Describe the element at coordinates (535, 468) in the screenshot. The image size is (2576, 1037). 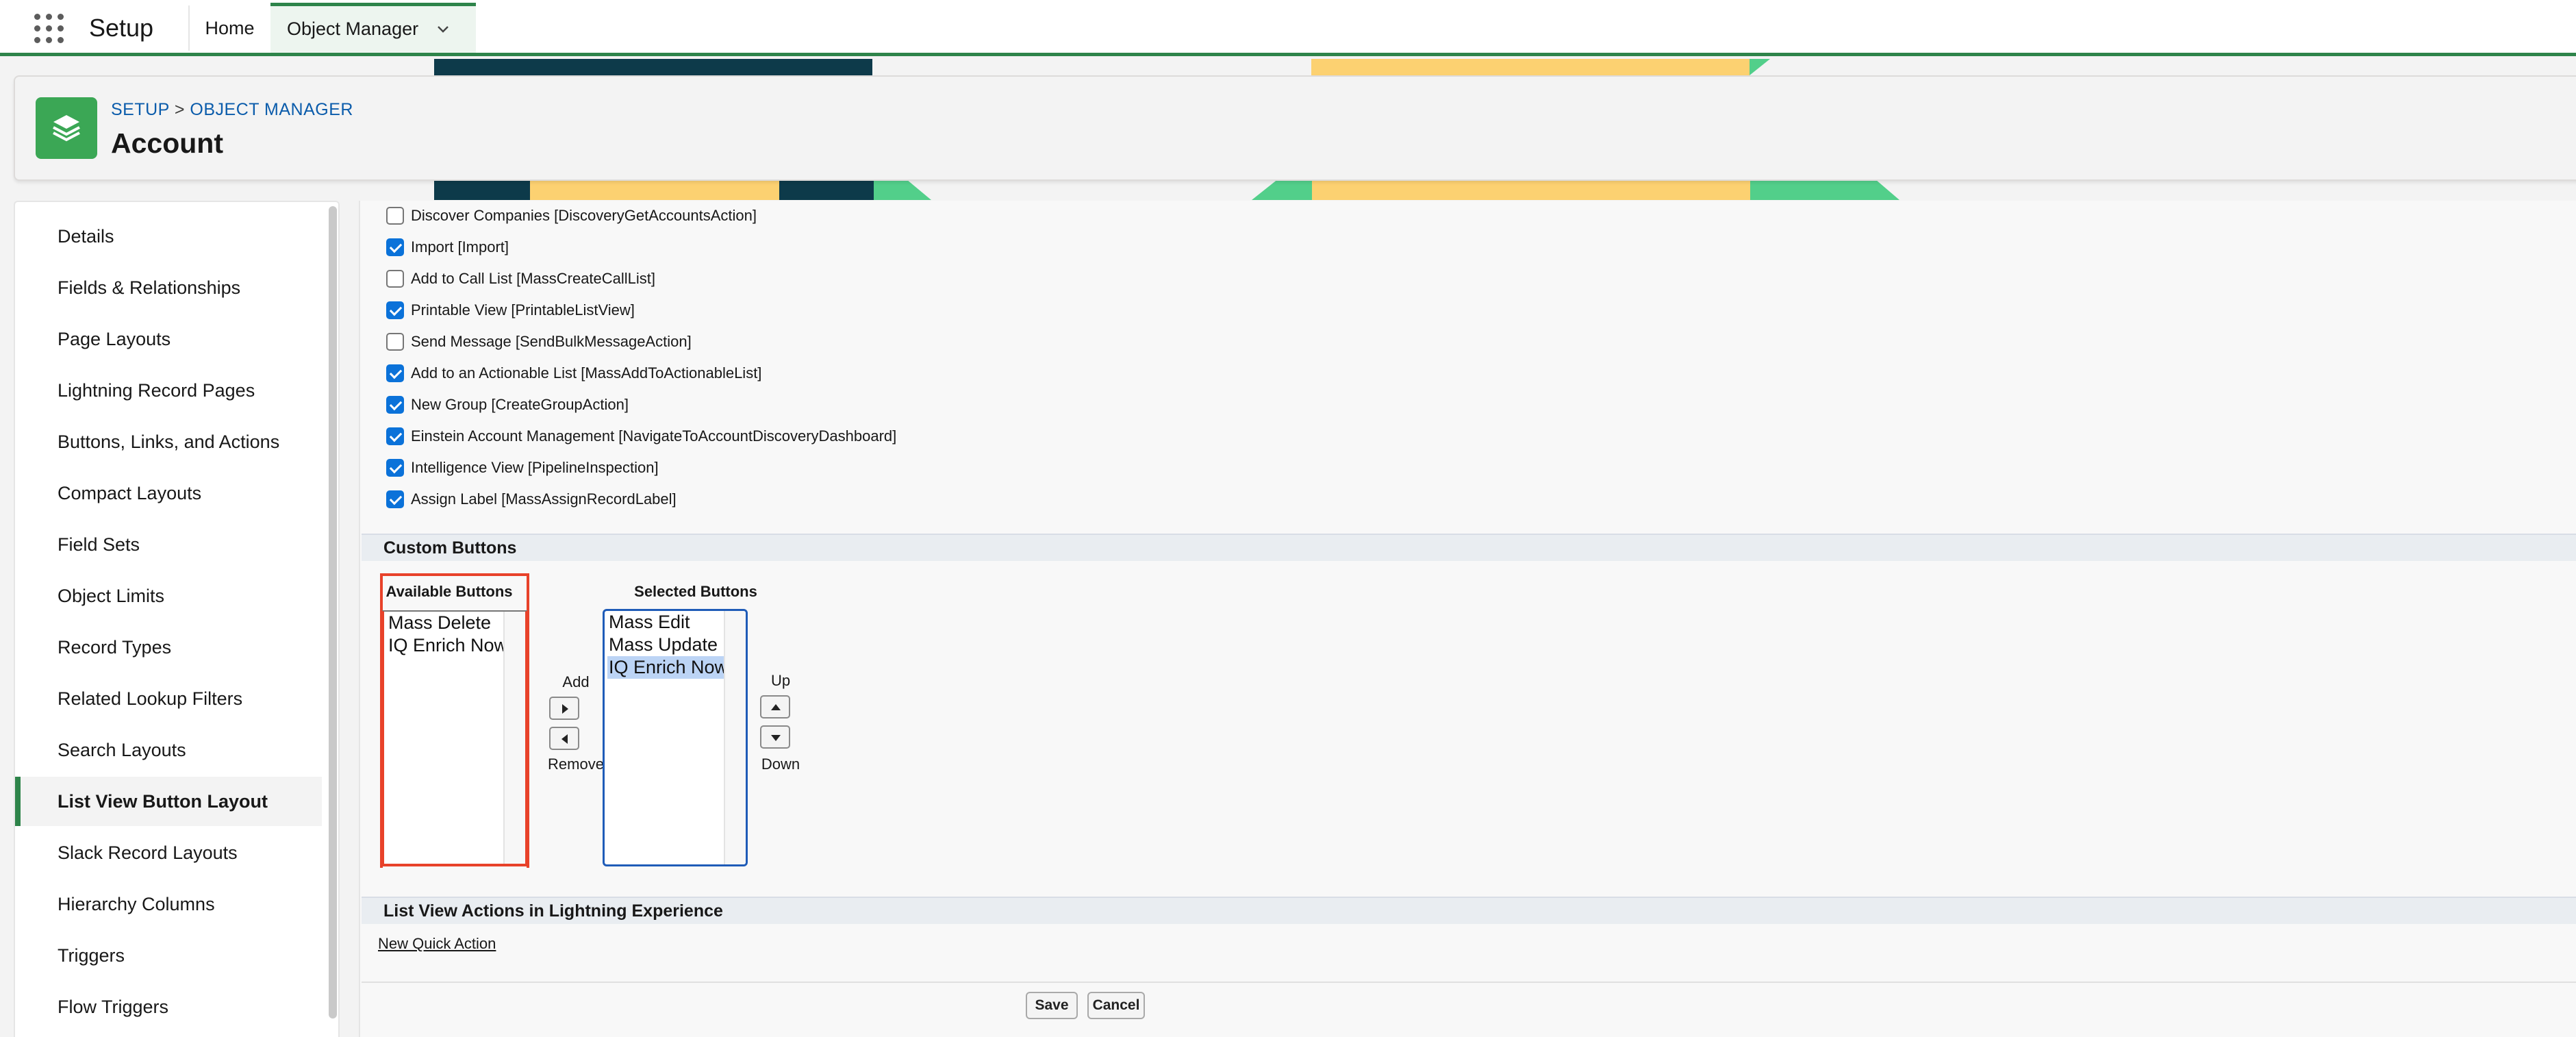
I see `standard-button-label: Intelligence View [PipelineInspection]` at that location.